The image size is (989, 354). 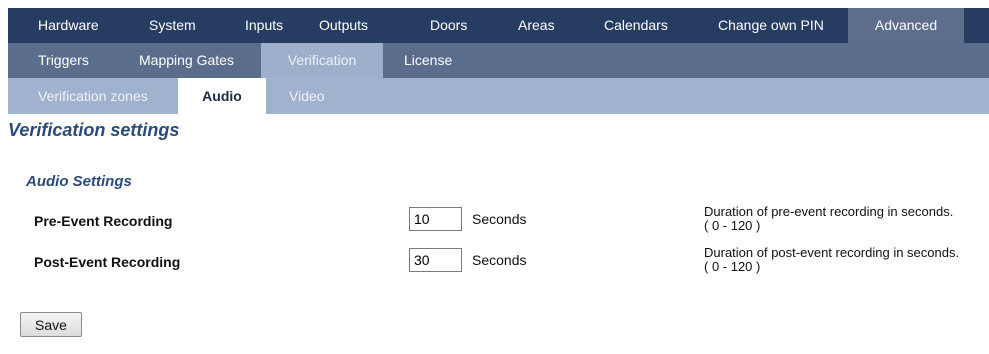 What do you see at coordinates (499, 260) in the screenshot?
I see `post-event-unit: Seconds` at bounding box center [499, 260].